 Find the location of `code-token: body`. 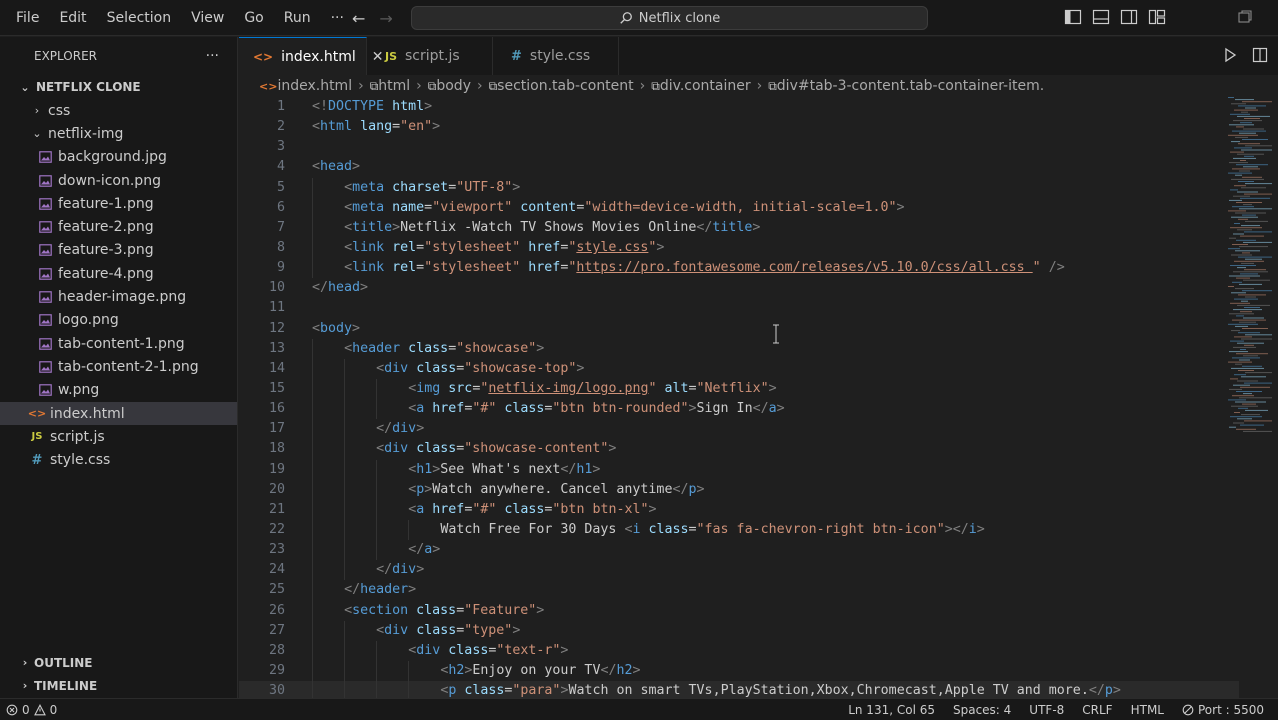

code-token: body is located at coordinates (336, 328).